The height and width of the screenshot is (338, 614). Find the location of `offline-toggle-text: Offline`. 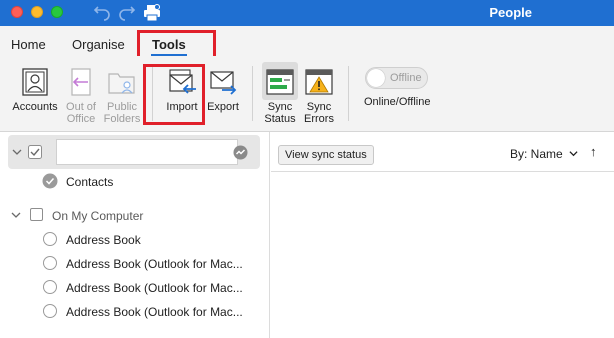

offline-toggle-text: Offline is located at coordinates (406, 78).